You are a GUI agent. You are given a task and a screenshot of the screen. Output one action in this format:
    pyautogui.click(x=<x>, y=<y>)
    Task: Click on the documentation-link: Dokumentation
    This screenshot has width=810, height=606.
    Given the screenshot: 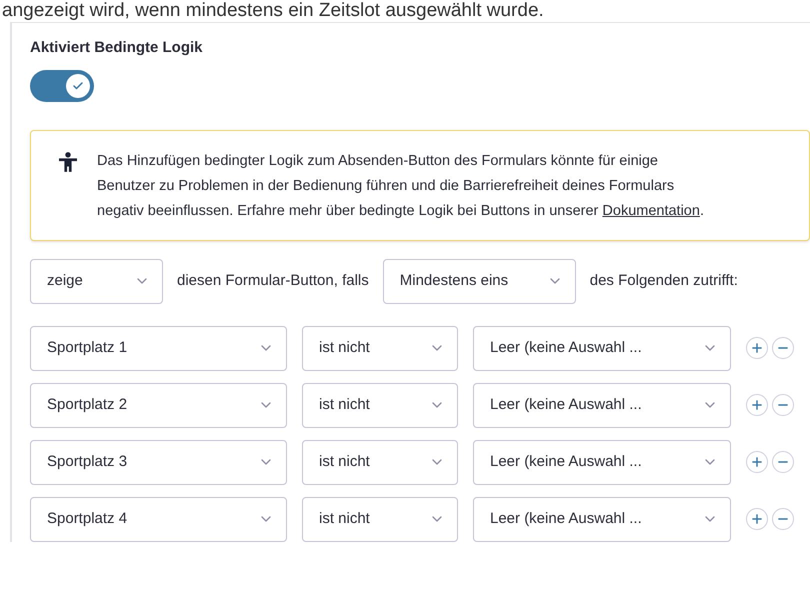 What is the action you would take?
    pyautogui.click(x=651, y=210)
    